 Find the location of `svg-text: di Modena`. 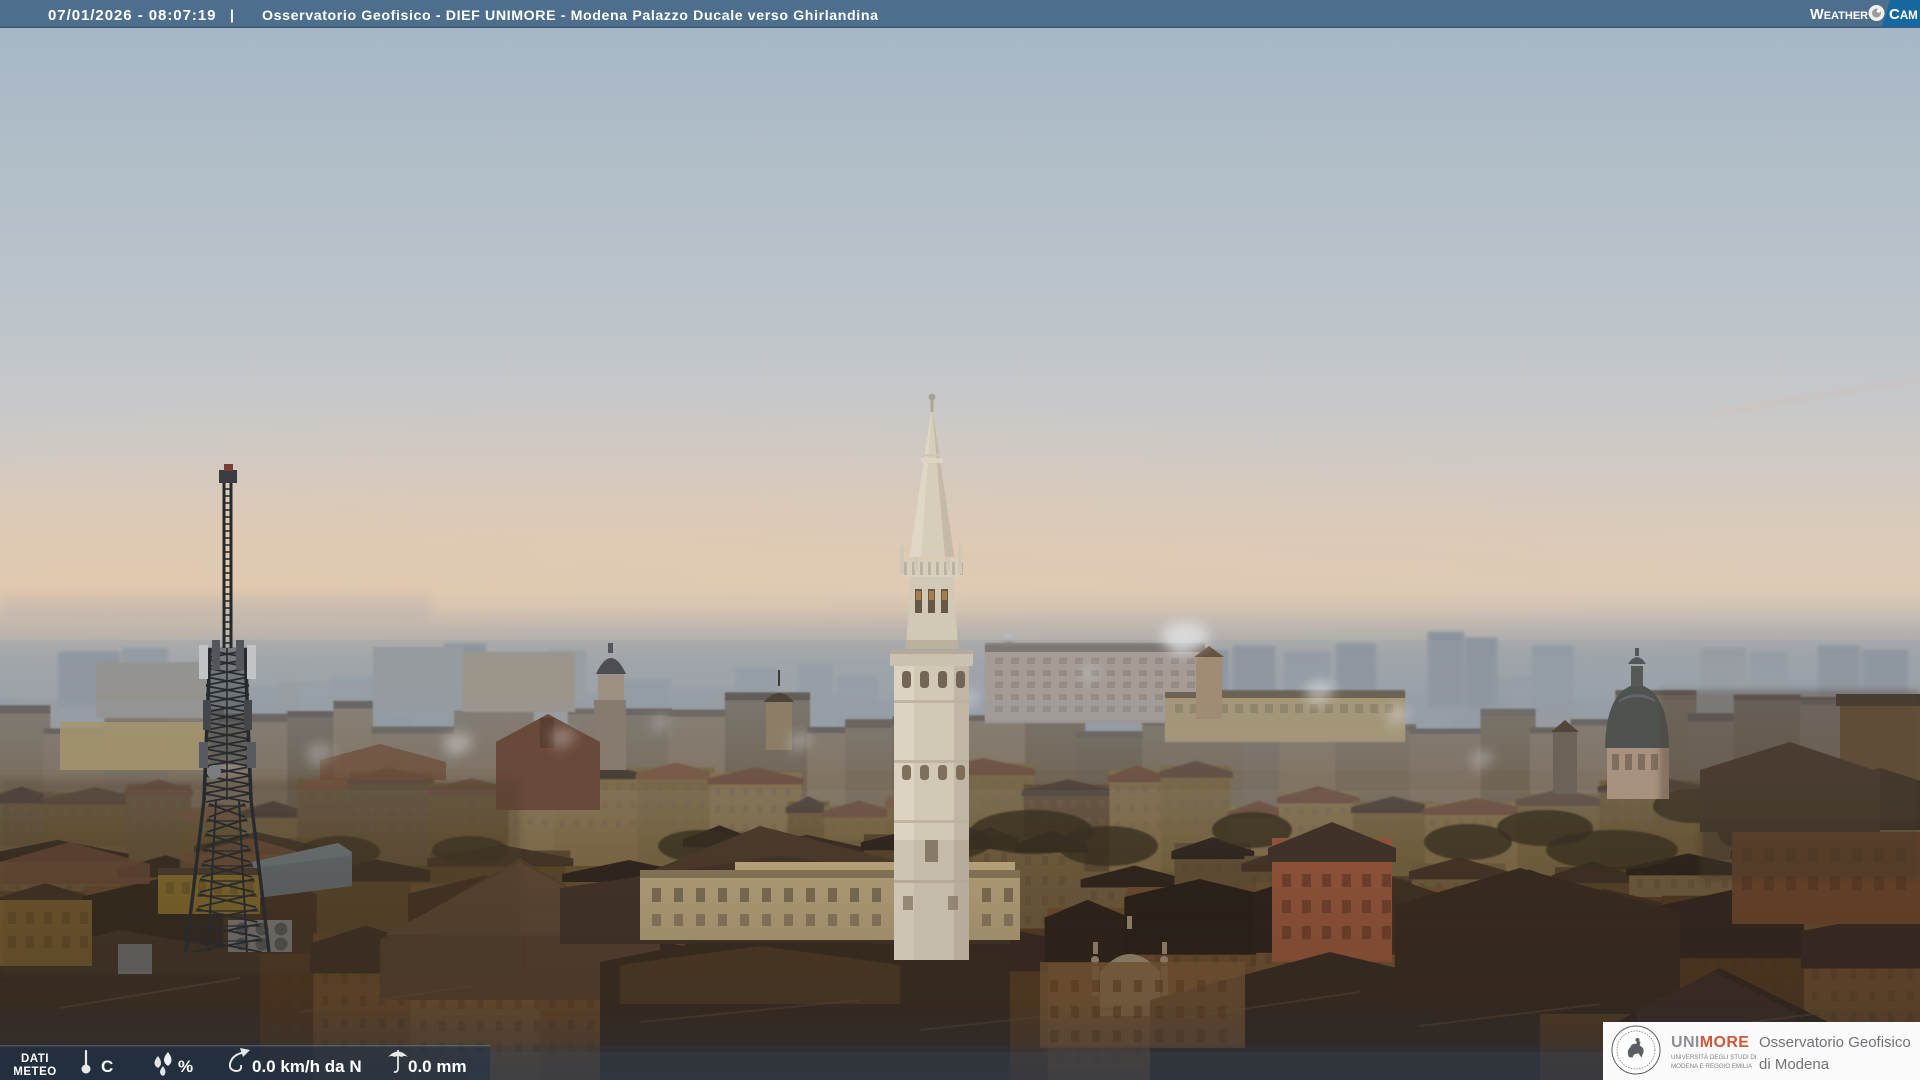

svg-text: di Modena is located at coordinates (1794, 1064).